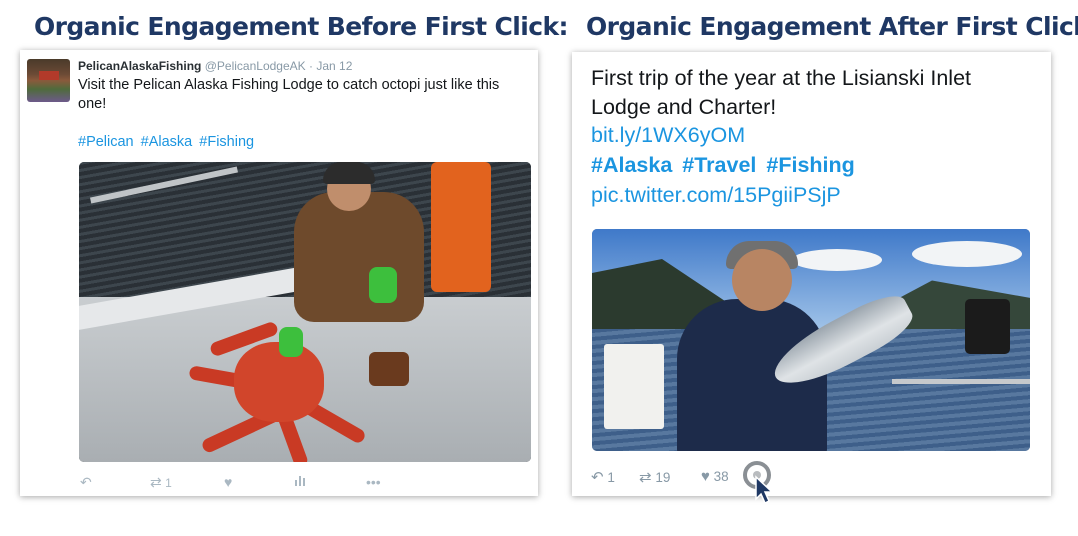 The image size is (1078, 536). I want to click on retweet-button: ⇄ 19, so click(654, 477).